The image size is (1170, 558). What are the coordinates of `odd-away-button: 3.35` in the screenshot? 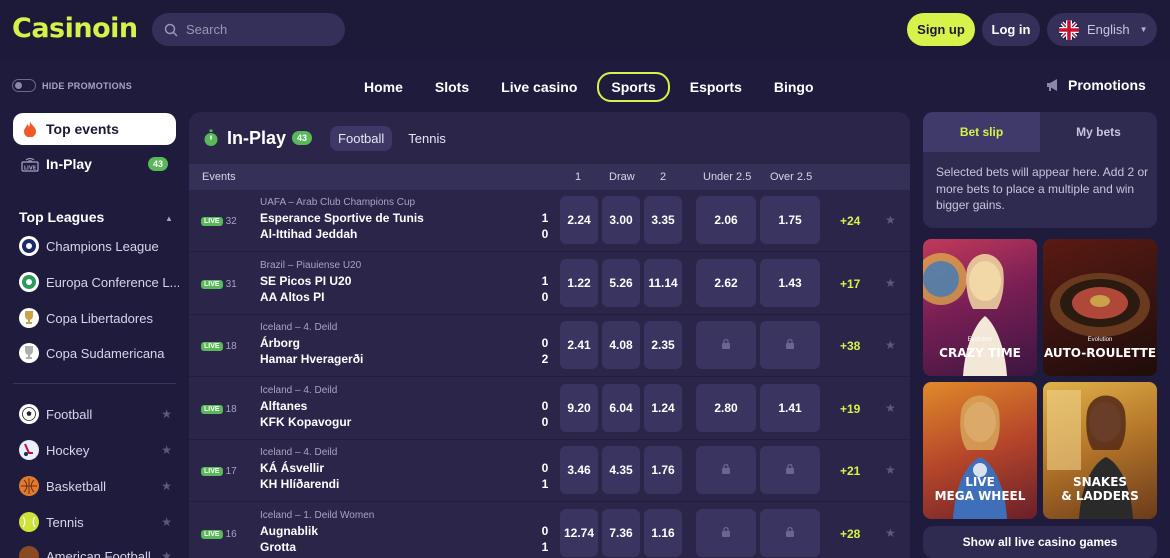 It's located at (663, 220).